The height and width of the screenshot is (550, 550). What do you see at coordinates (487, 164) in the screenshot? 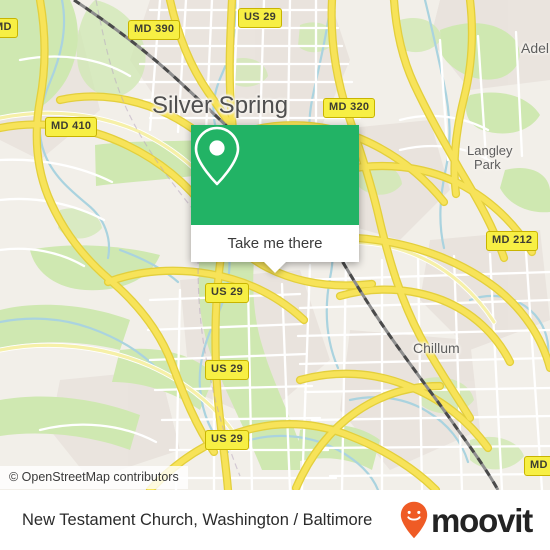
I see `map-label-park: Park` at bounding box center [487, 164].